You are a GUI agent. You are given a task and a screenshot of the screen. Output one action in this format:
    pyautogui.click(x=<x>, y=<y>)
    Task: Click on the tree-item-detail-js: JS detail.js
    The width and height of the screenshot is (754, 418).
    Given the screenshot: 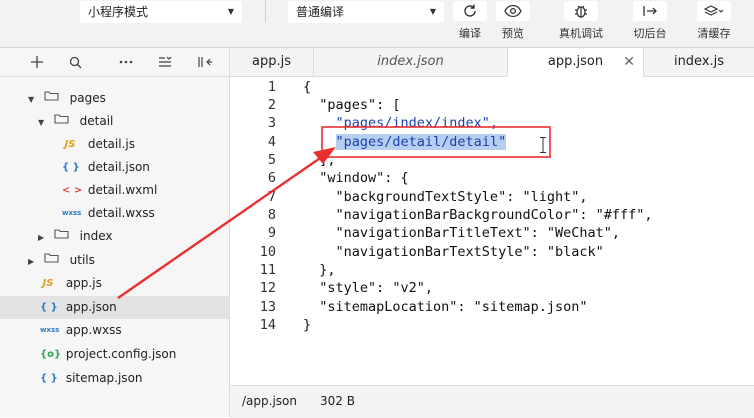 What is the action you would take?
    pyautogui.click(x=114, y=144)
    